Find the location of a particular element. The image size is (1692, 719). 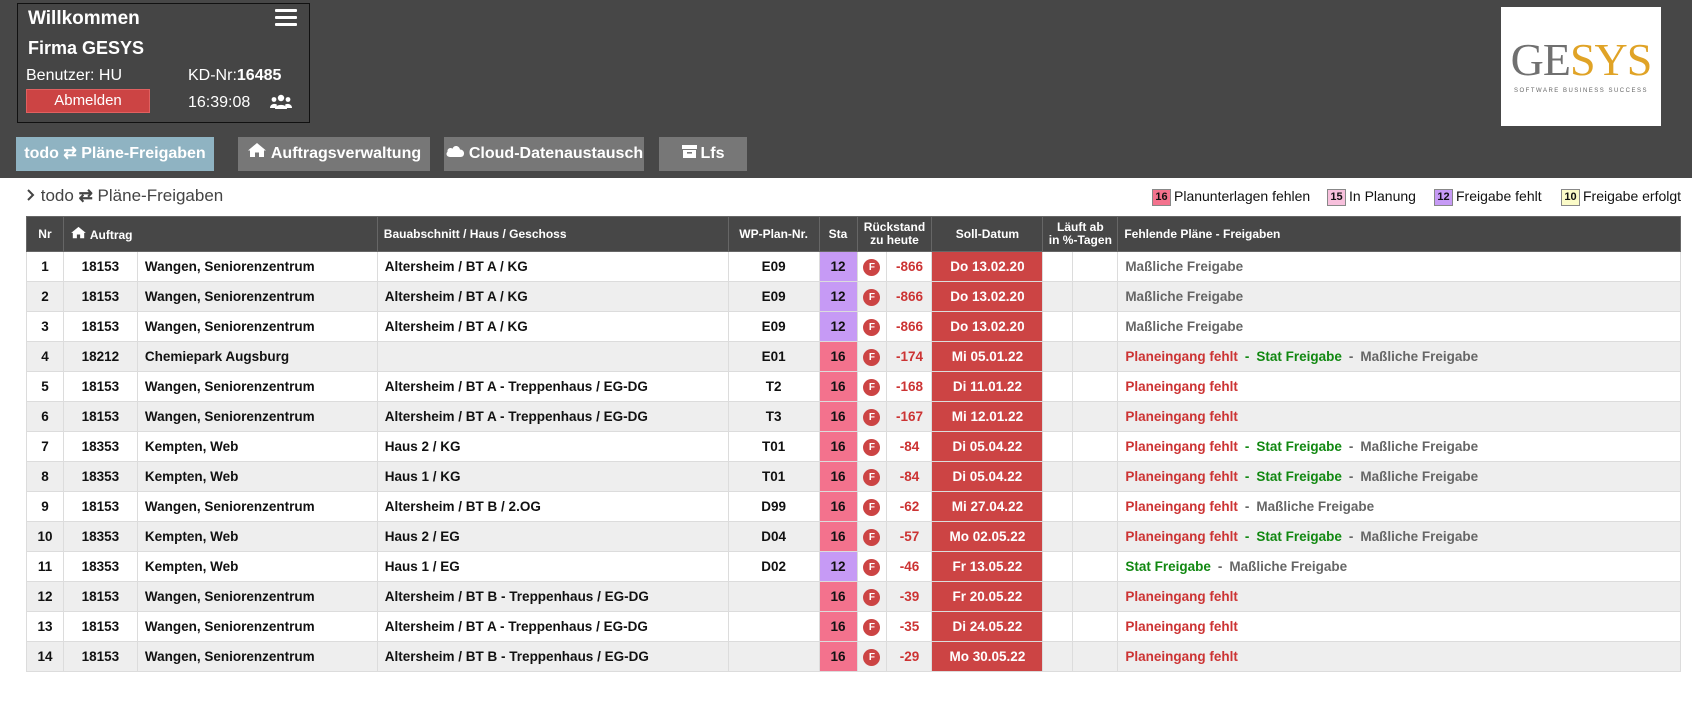

logout-button: Abmelden is located at coordinates (88, 101).